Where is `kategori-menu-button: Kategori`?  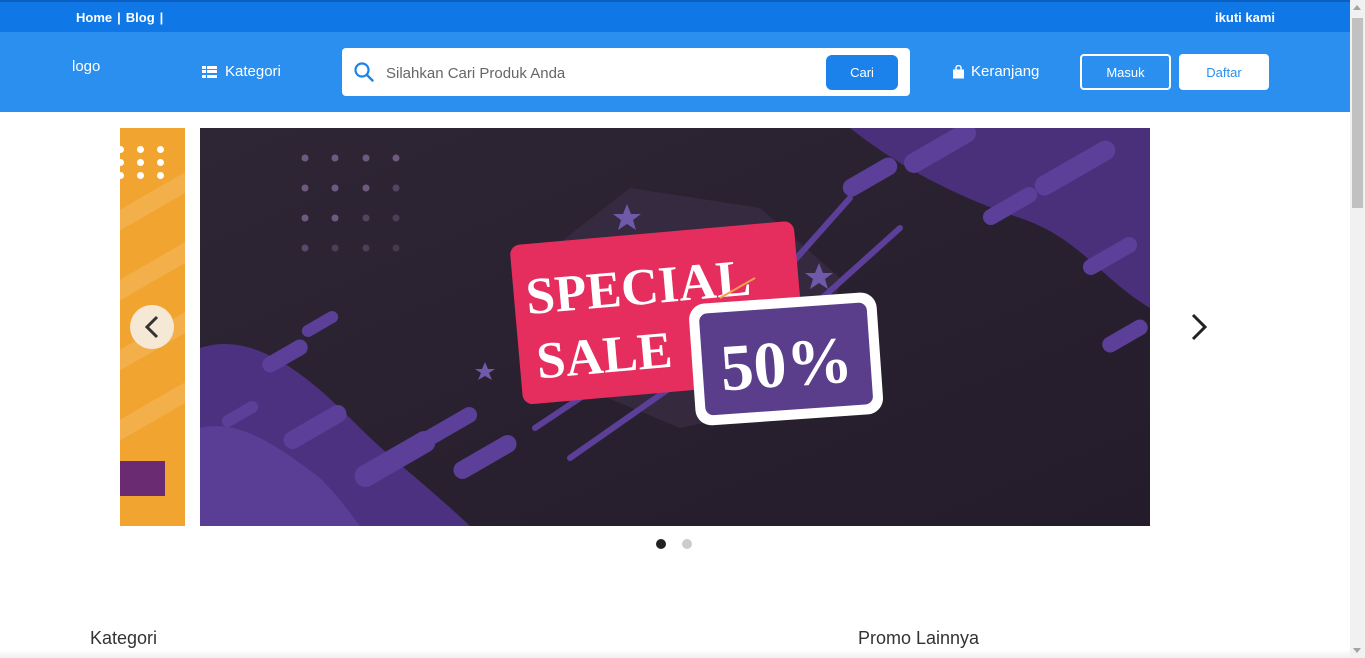
kategori-menu-button: Kategori is located at coordinates (241, 71).